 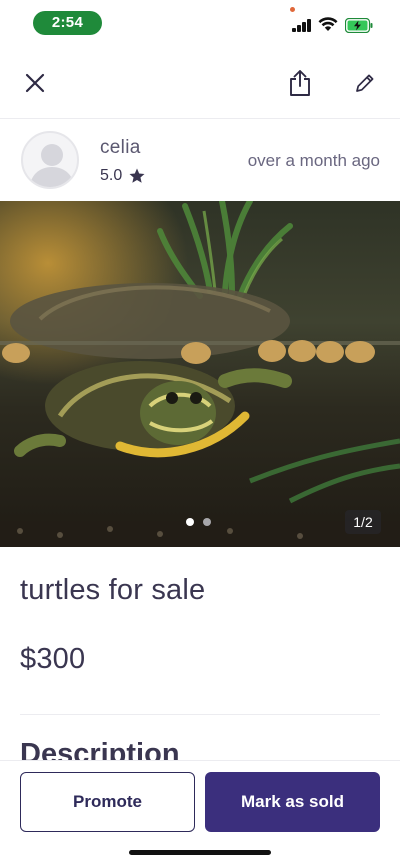 I want to click on carousel-dot, so click(x=207, y=522).